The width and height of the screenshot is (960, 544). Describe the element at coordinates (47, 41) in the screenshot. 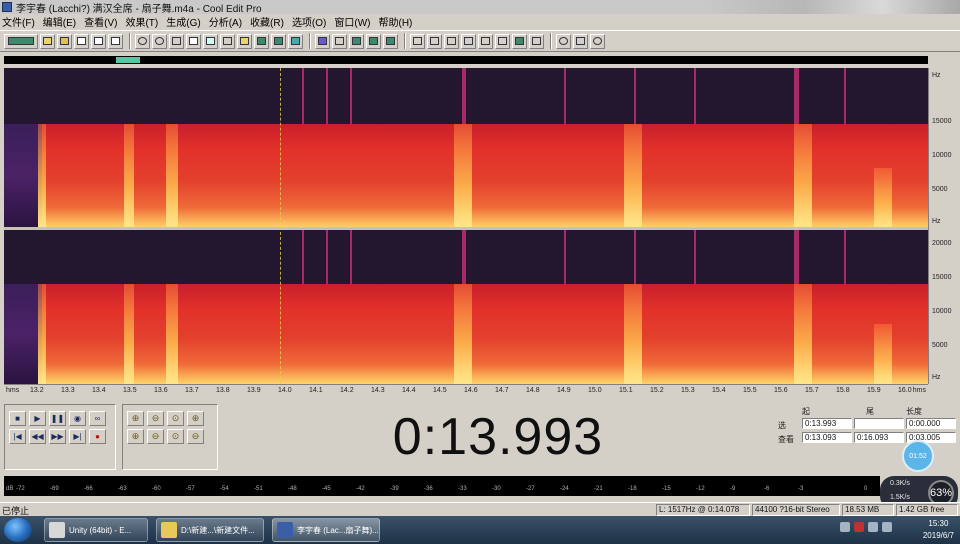

I see `new-file-icon` at that location.